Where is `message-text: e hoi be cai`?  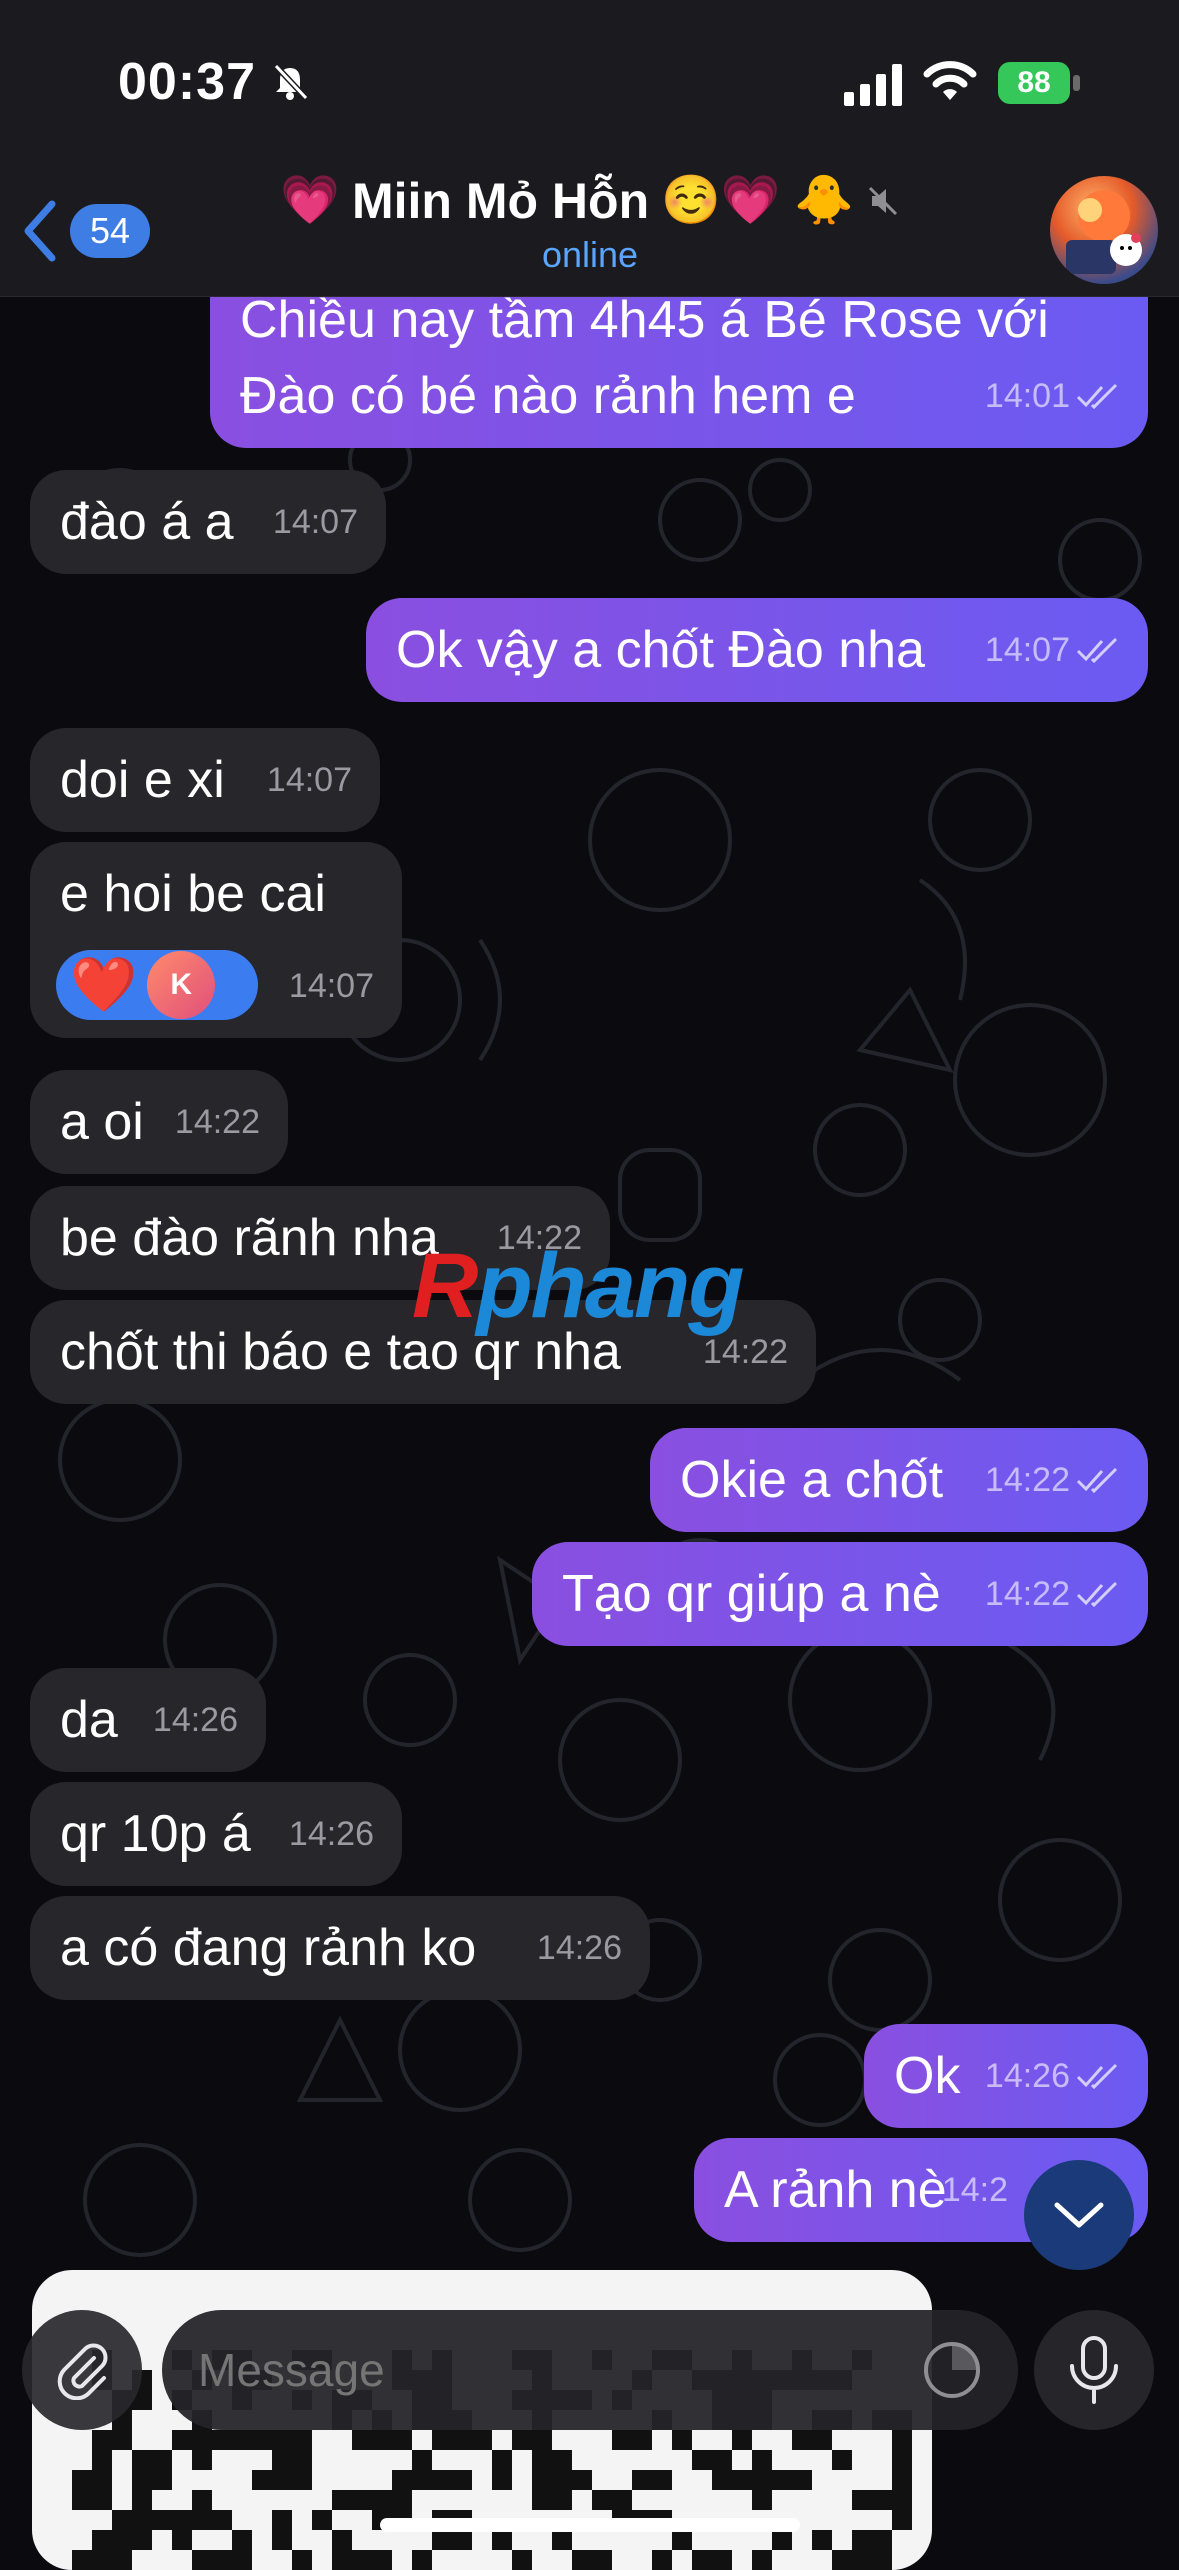
message-text: e hoi be cai is located at coordinates (193, 894).